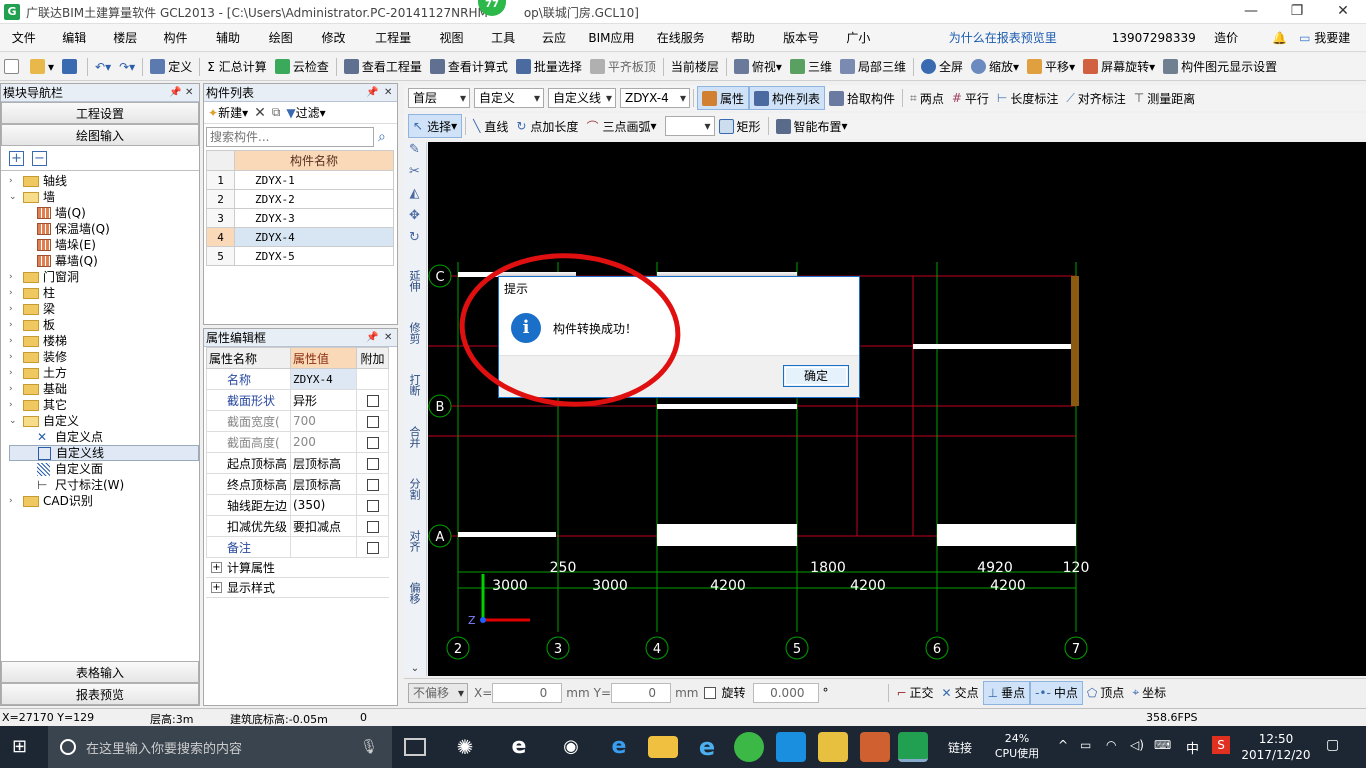  Describe the element at coordinates (290, 137) in the screenshot. I see `component-search-input` at that location.